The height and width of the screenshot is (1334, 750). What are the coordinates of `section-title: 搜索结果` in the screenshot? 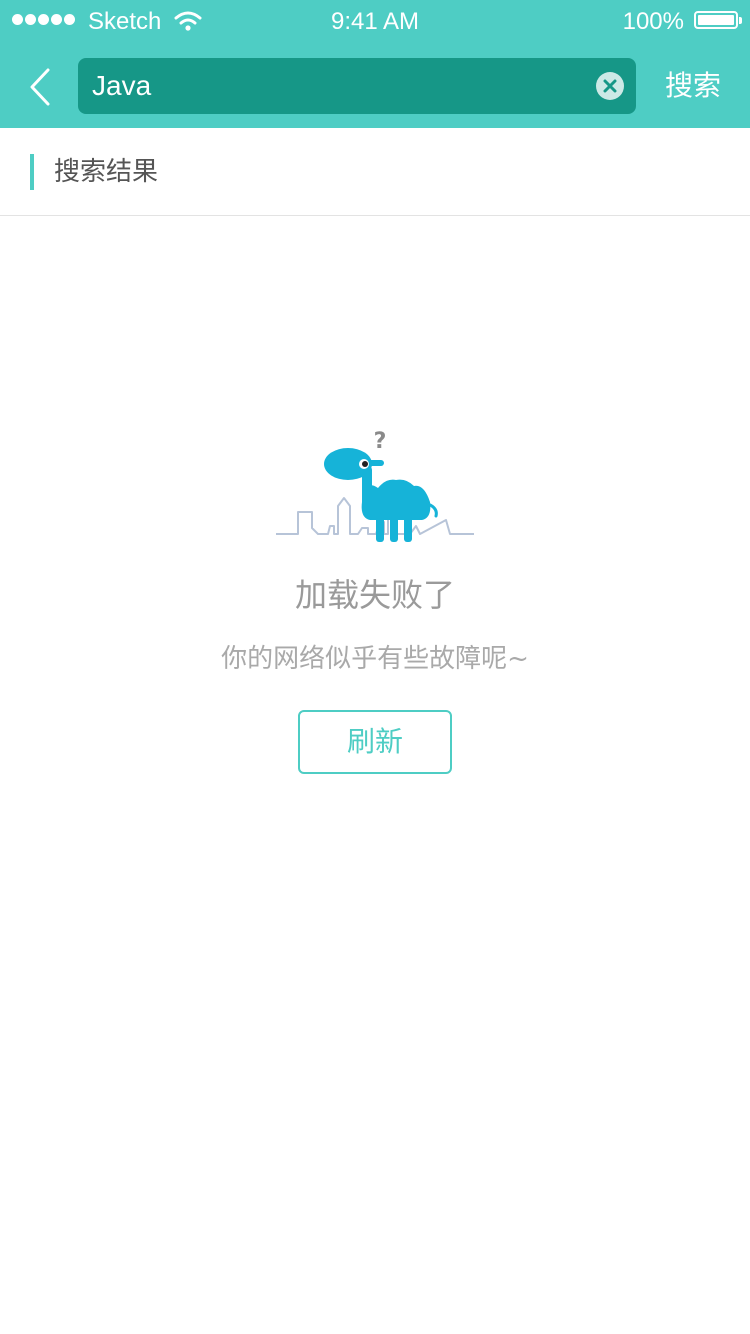 It's located at (106, 172).